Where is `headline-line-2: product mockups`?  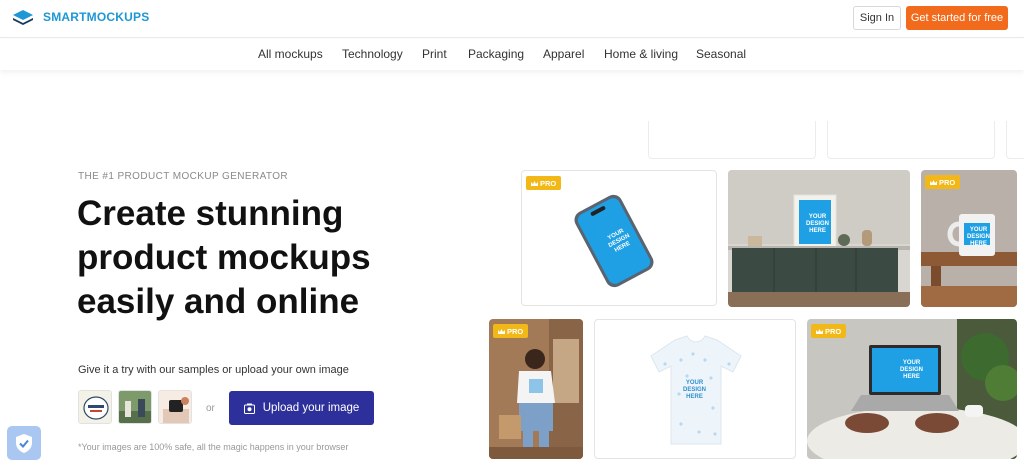 headline-line-2: product mockups is located at coordinates (224, 257).